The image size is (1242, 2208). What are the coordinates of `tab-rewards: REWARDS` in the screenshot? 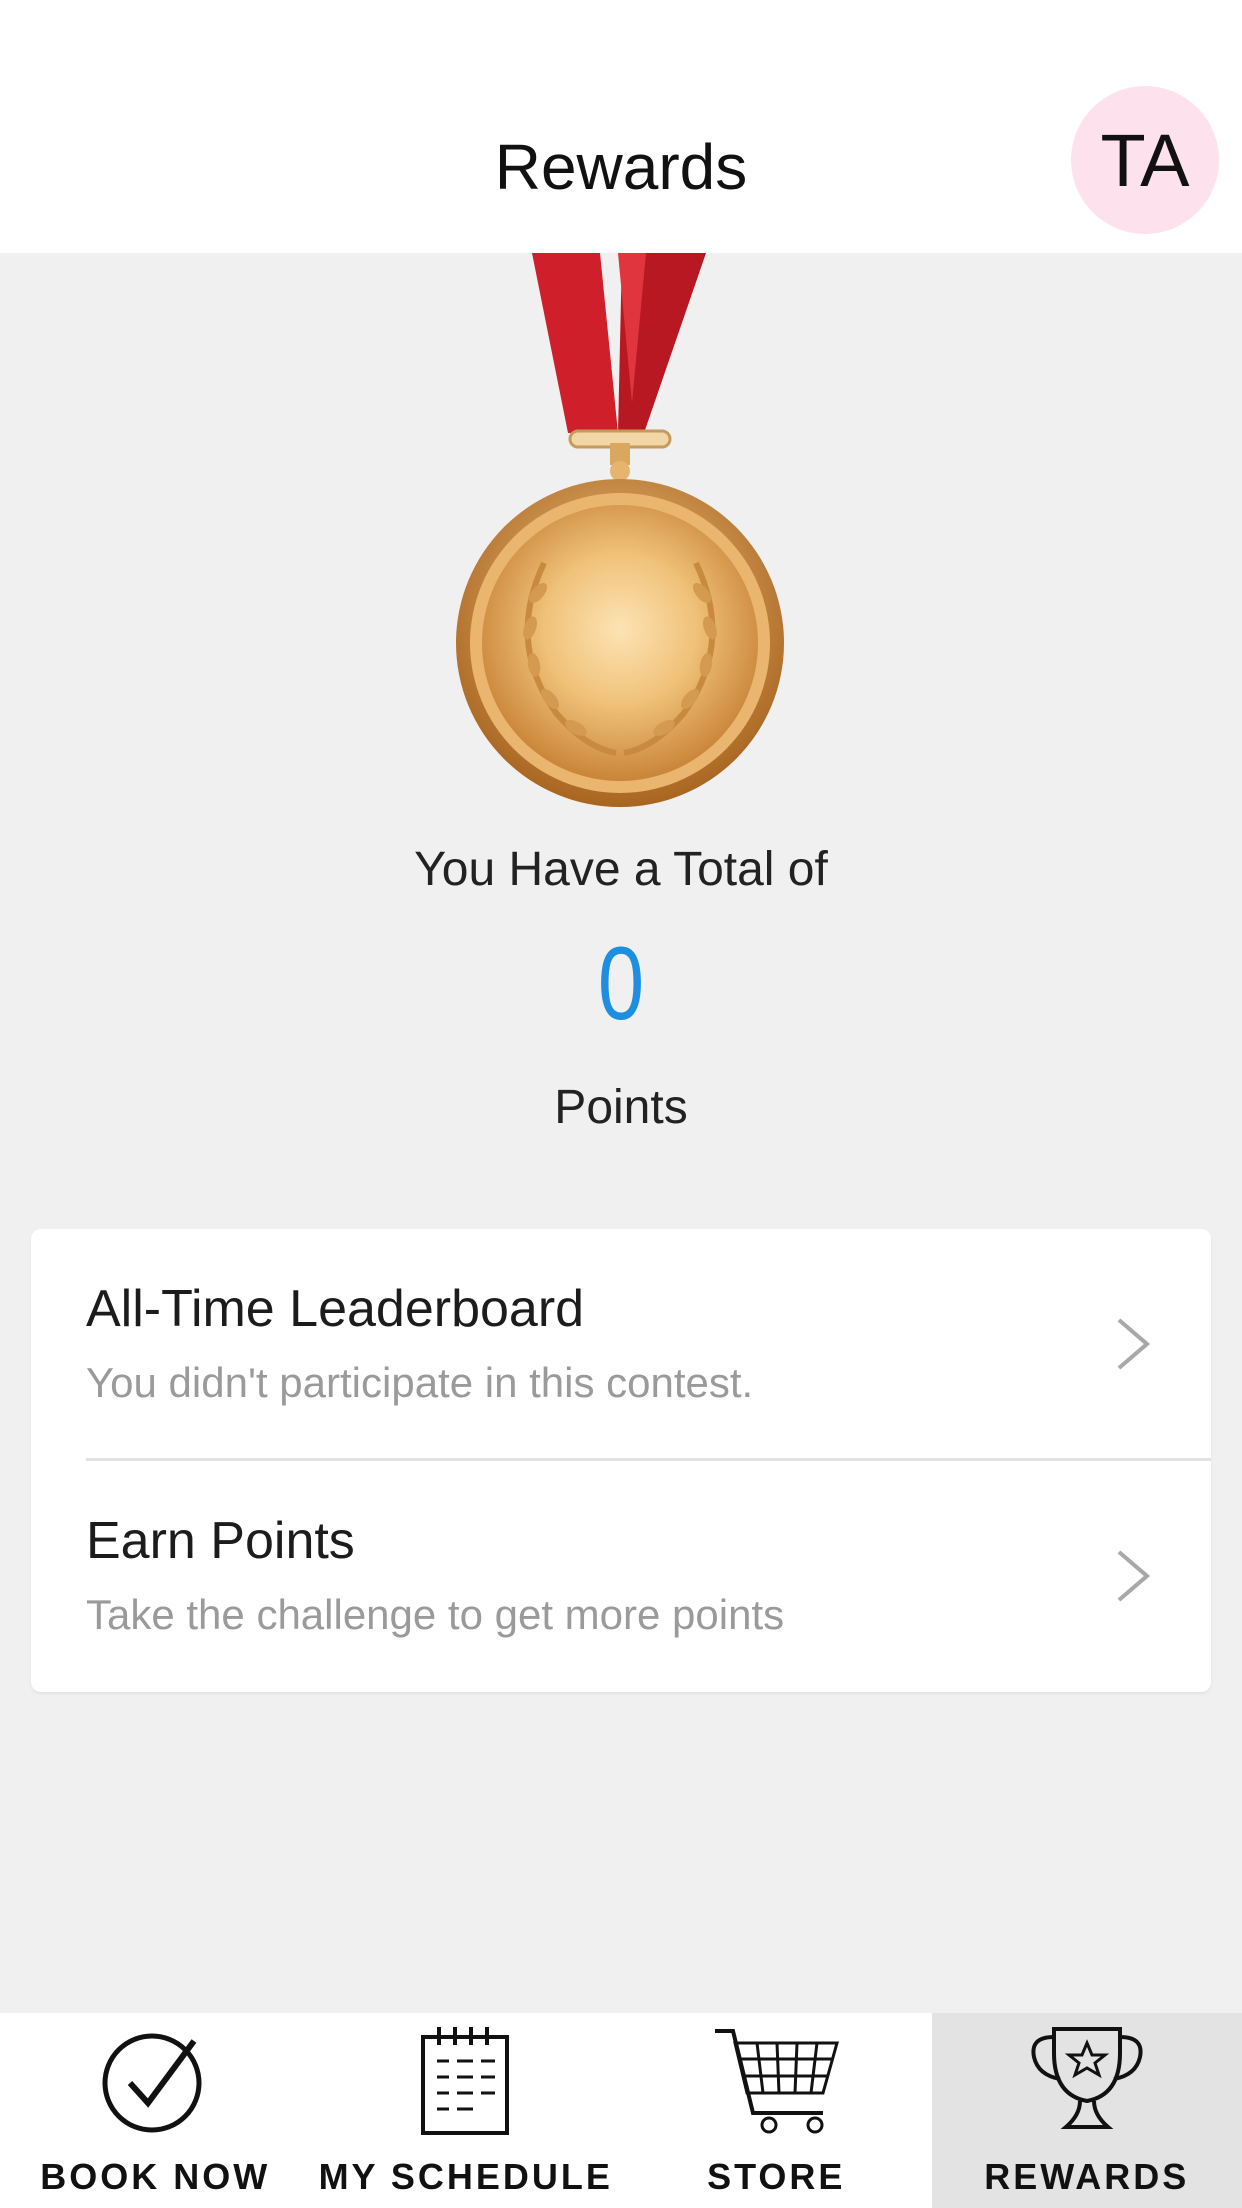 It's located at (1086, 2110).